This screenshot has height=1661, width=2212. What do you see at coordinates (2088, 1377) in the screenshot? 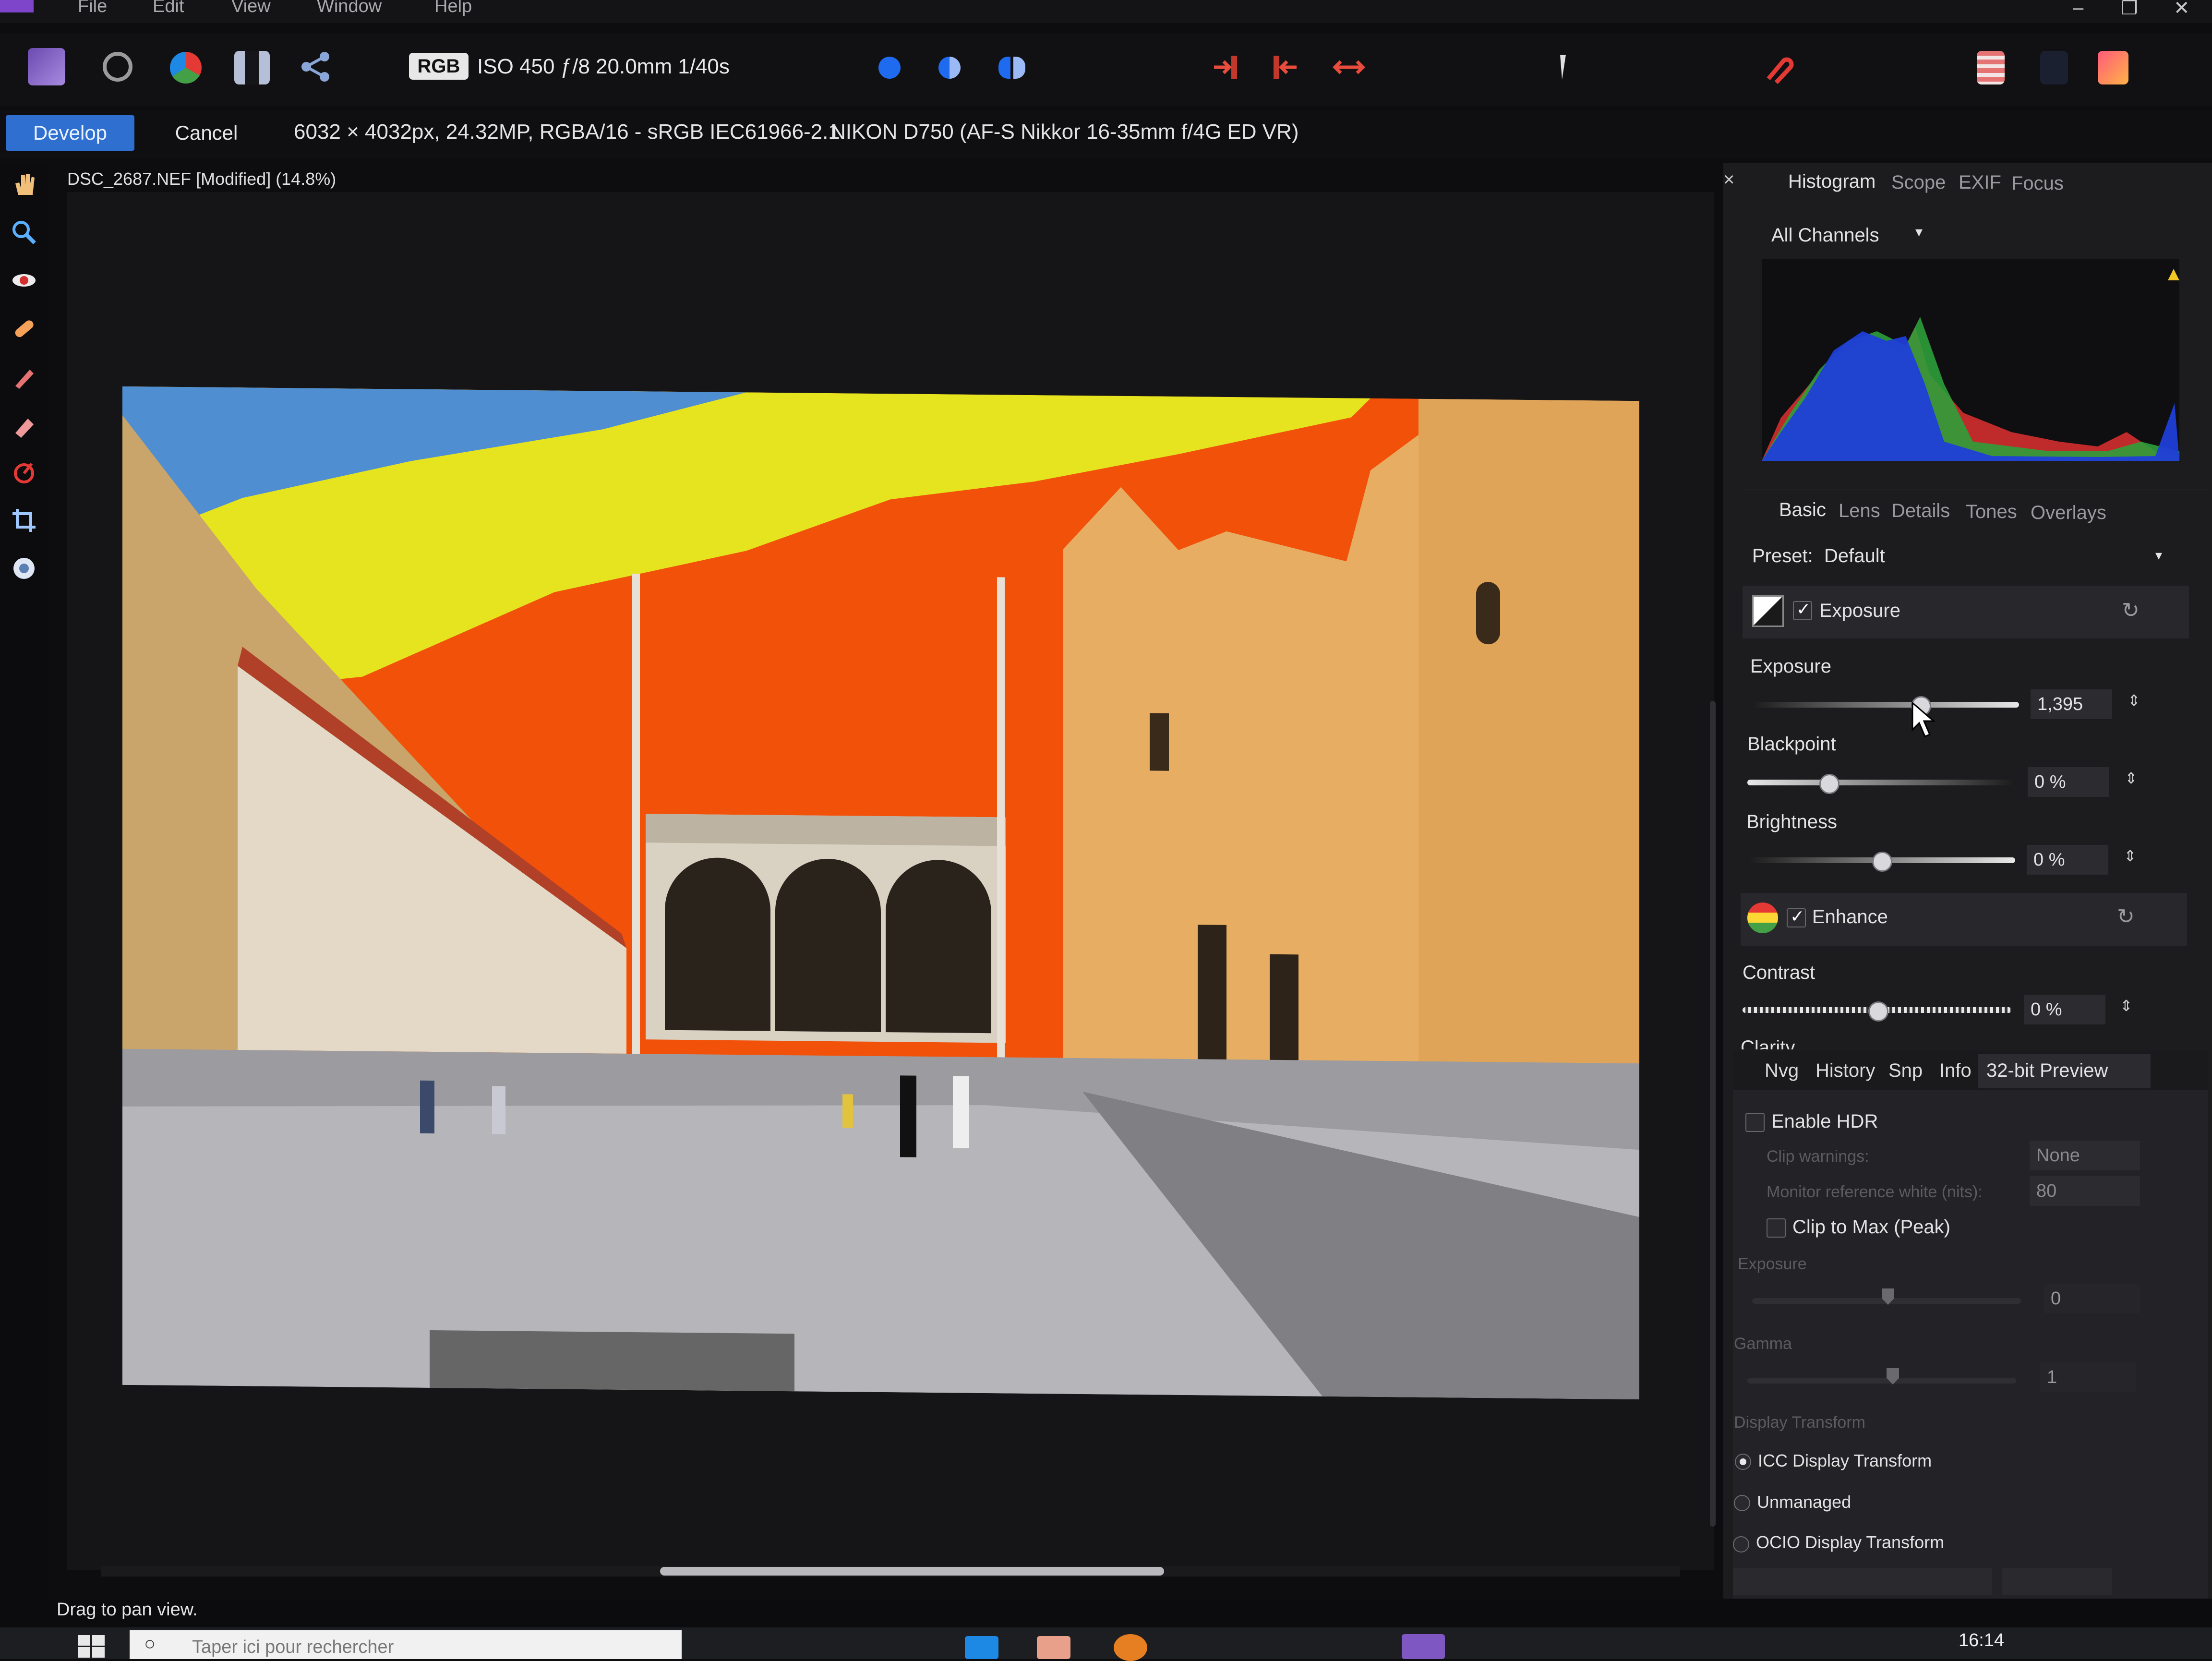
I see `gamma-field: 1` at bounding box center [2088, 1377].